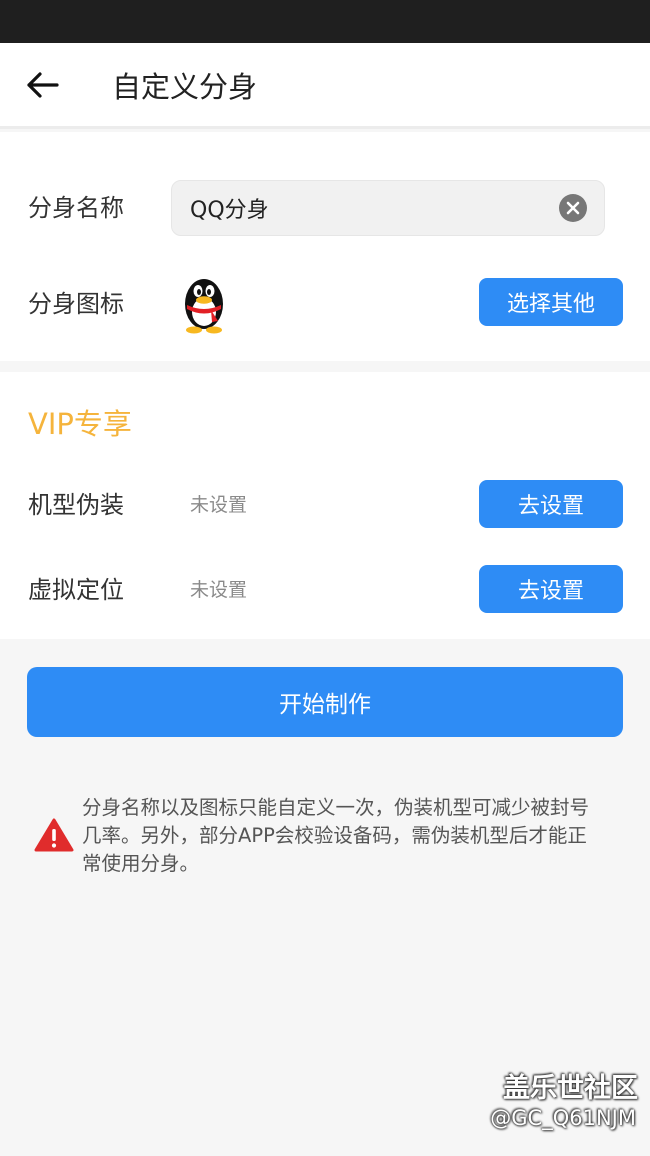 The width and height of the screenshot is (650, 1156). Describe the element at coordinates (76, 208) in the screenshot. I see `name-label: 分身名称` at that location.